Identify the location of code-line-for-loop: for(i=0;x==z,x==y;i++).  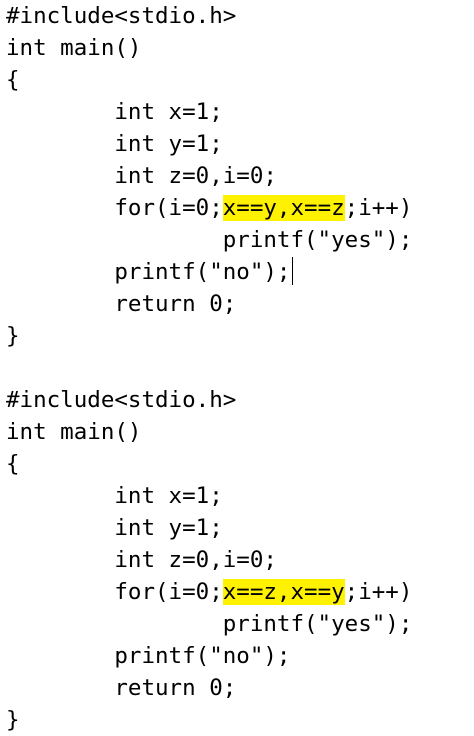
(239, 592).